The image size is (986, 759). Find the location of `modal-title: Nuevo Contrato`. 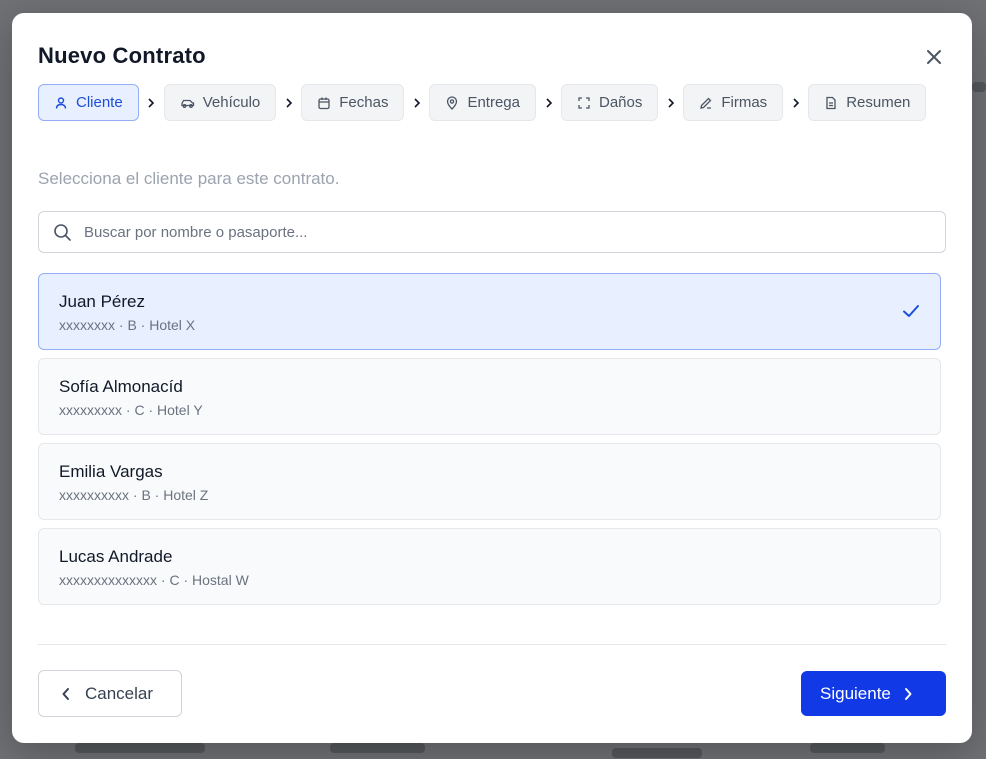

modal-title: Nuevo Contrato is located at coordinates (122, 55).